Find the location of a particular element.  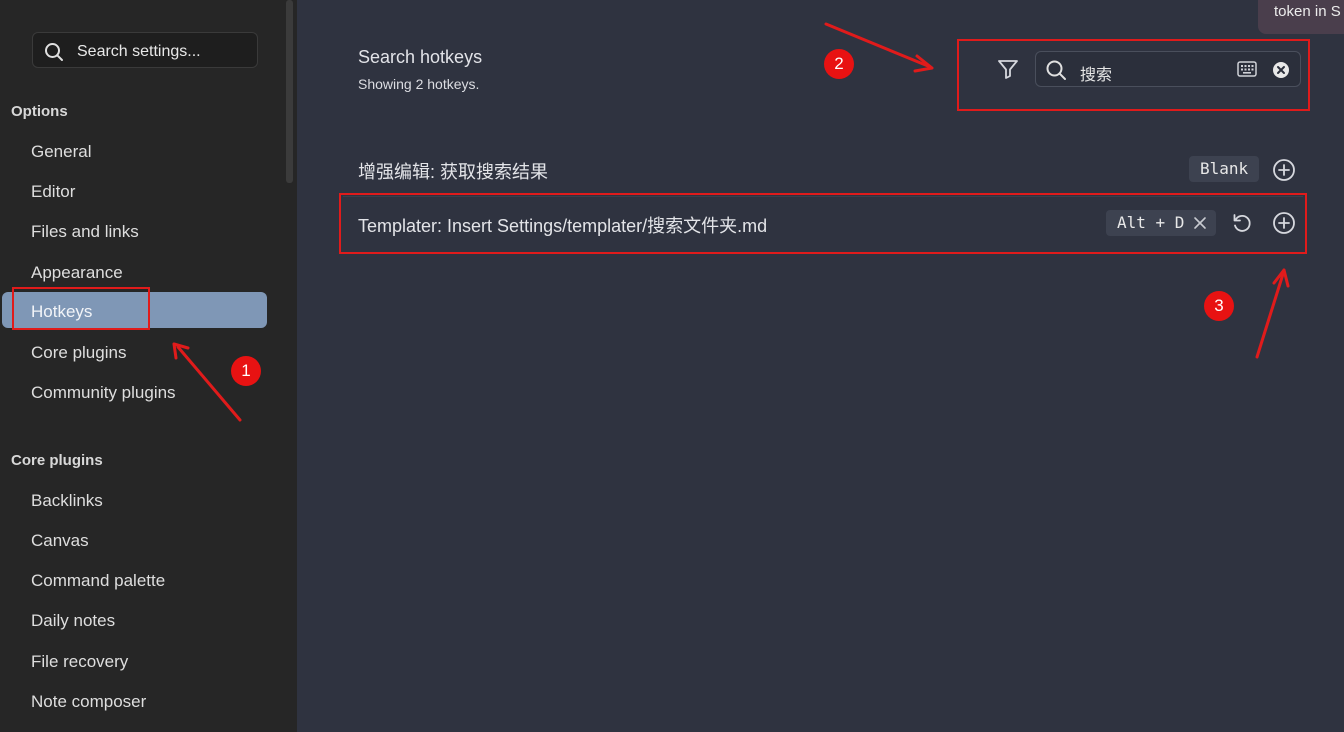

sidebar-item-label: Note composer is located at coordinates (89, 701).